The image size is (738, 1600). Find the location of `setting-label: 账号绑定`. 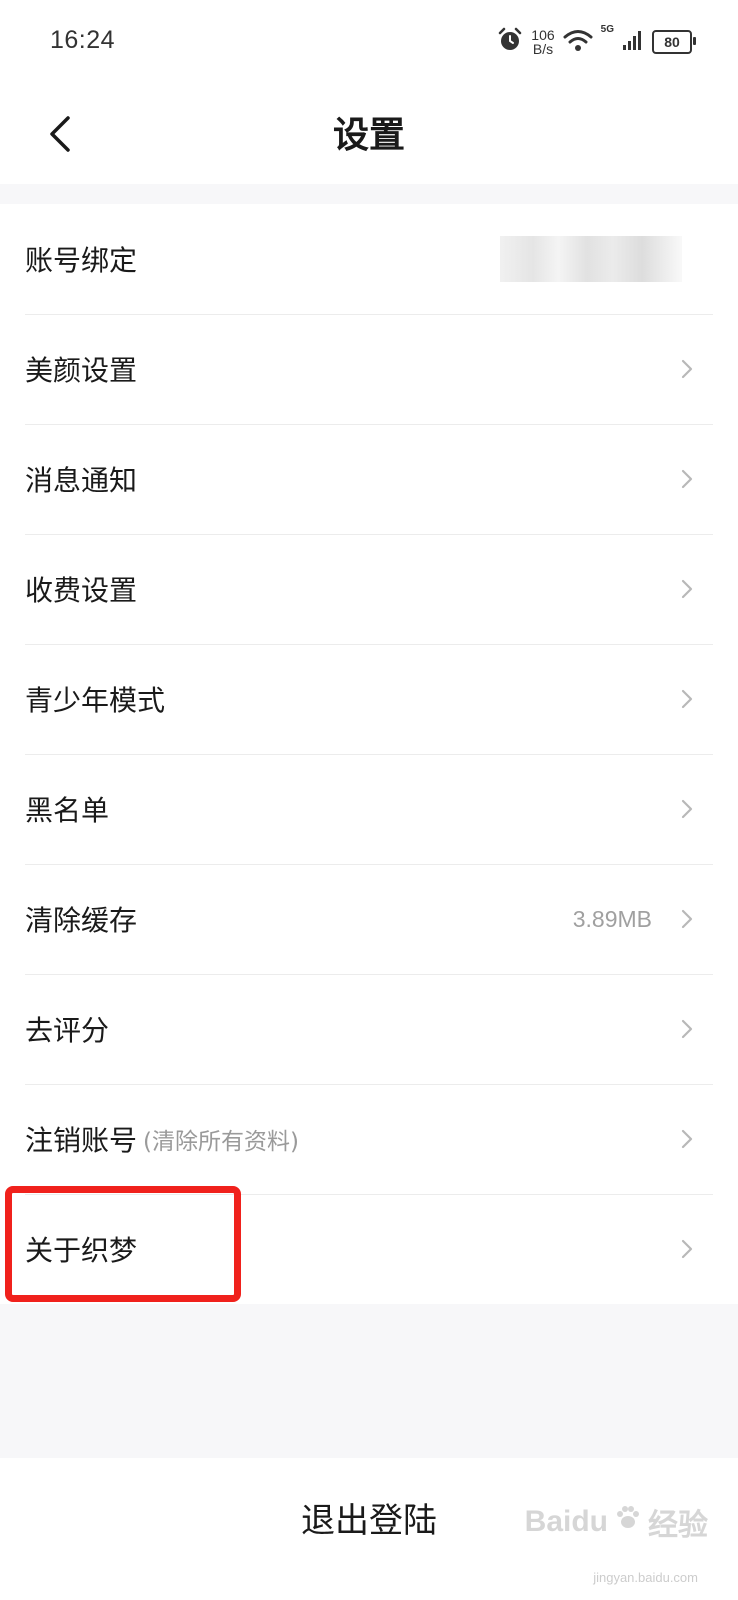

setting-label: 账号绑定 is located at coordinates (81, 260).